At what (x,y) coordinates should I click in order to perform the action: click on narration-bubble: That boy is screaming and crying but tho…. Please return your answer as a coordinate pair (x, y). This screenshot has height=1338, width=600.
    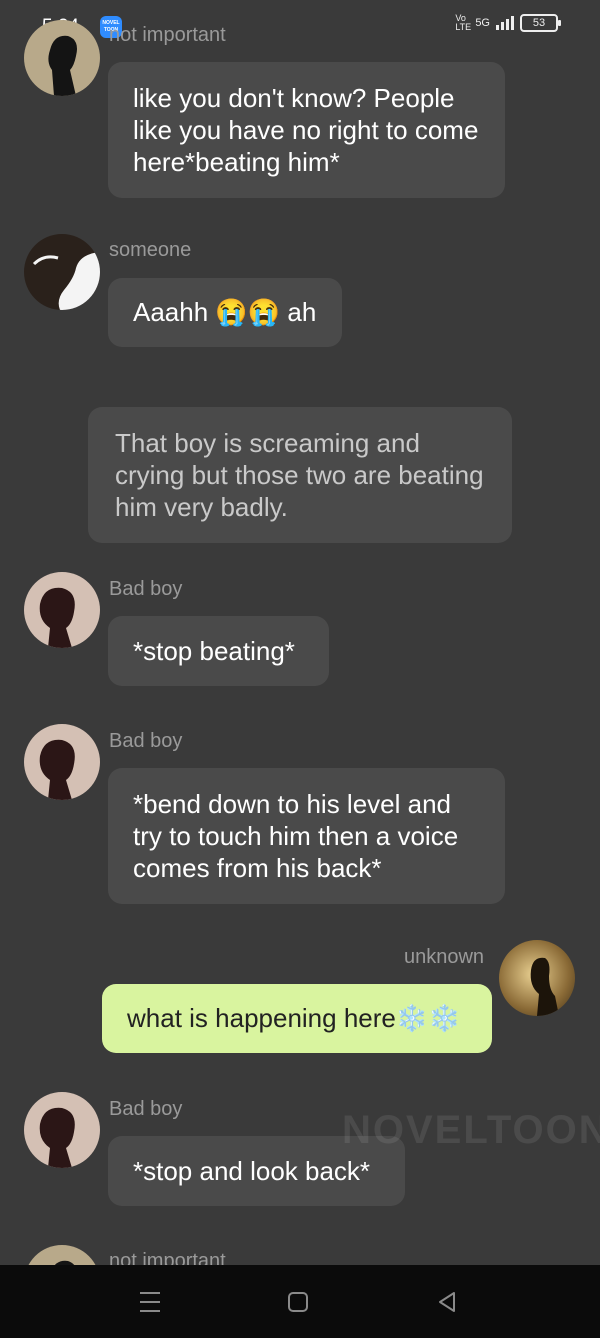
    Looking at the image, I should click on (300, 475).